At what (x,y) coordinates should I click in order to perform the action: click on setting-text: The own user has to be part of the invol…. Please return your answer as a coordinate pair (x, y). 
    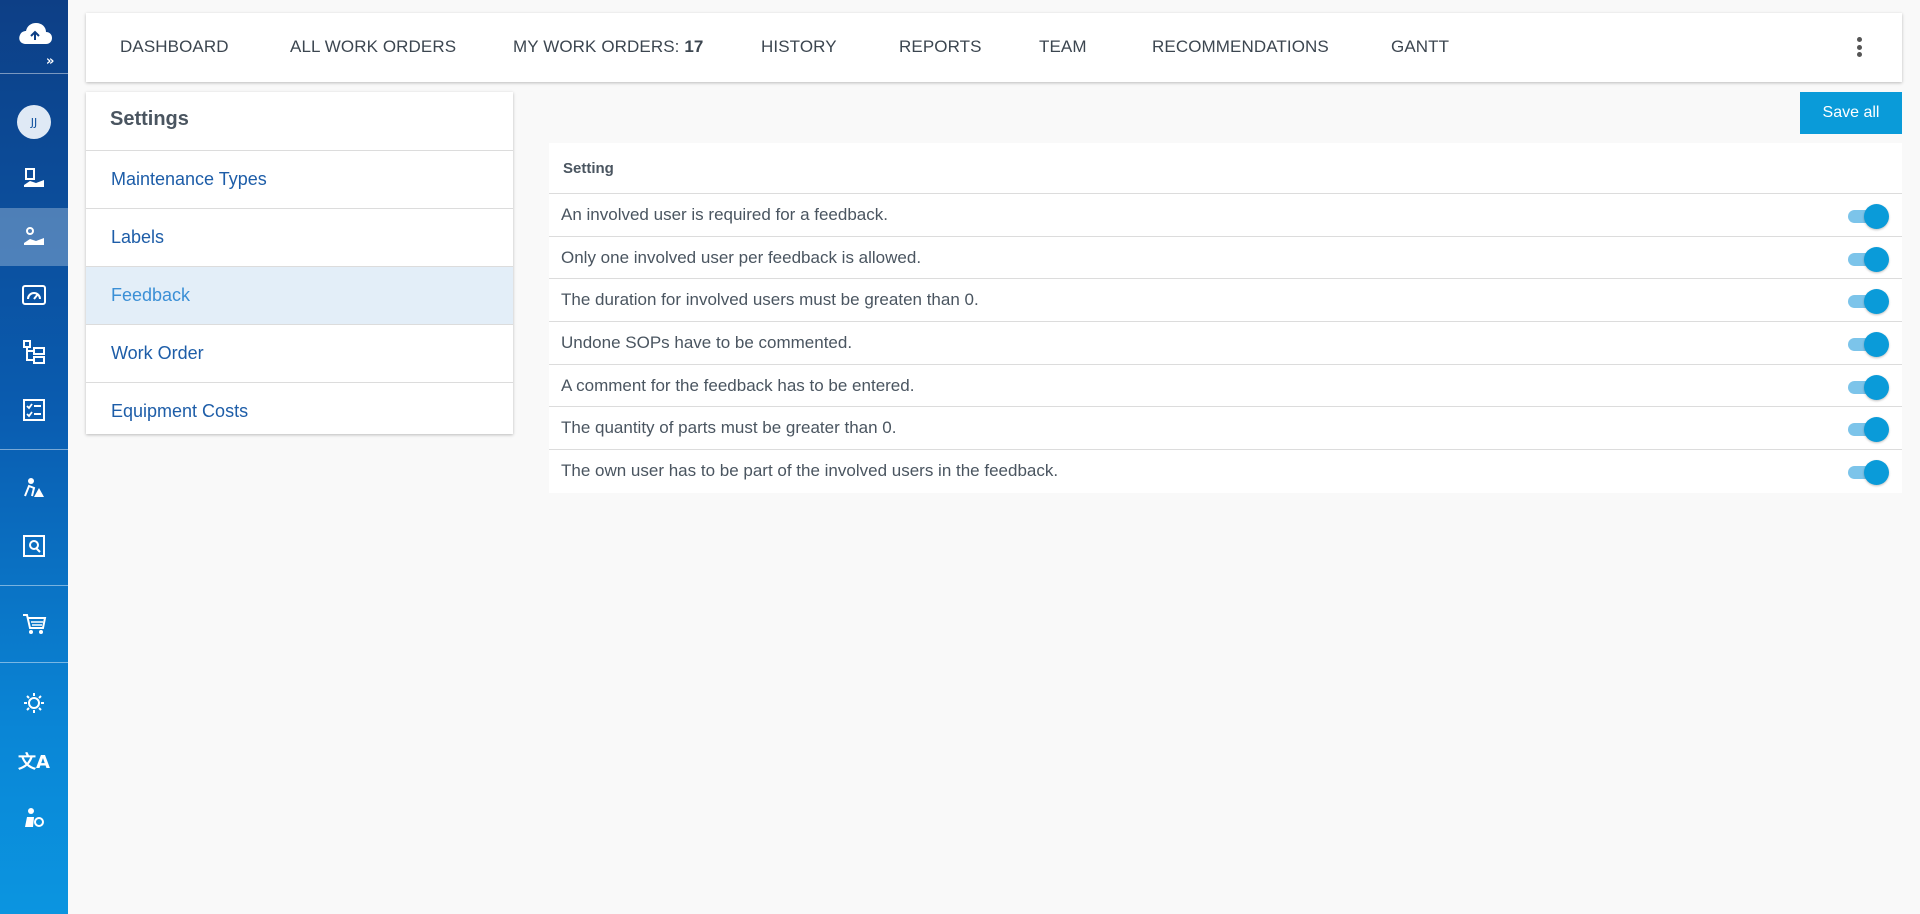
    Looking at the image, I should click on (810, 471).